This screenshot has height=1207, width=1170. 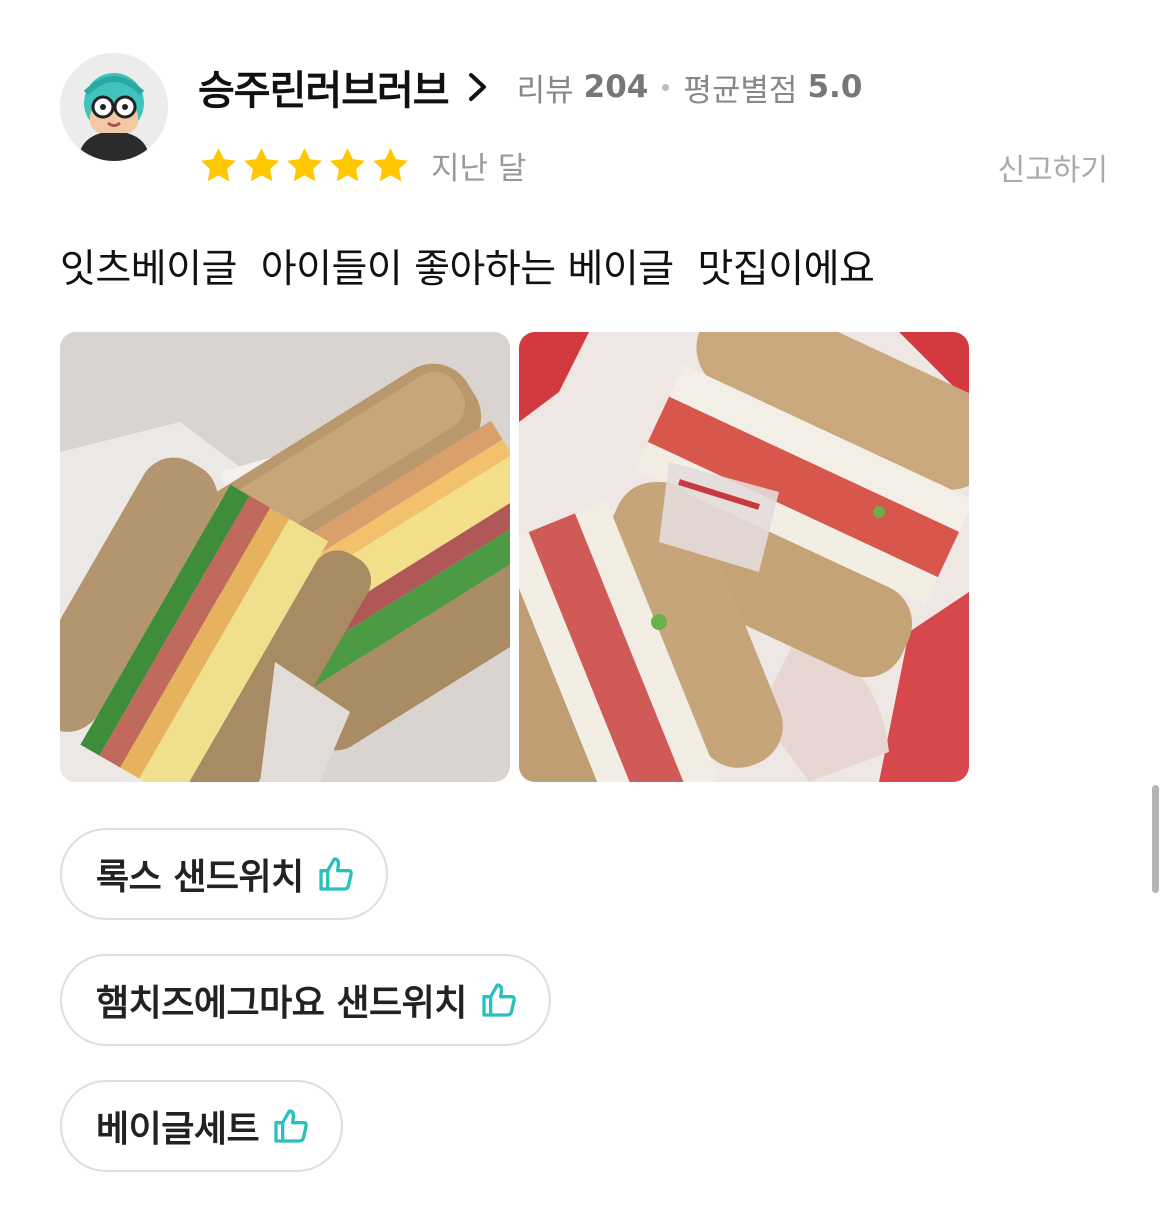 I want to click on reviewer-header: 승주린러브러브 리뷰 204 평균별점 5.0, so click(x=530, y=87).